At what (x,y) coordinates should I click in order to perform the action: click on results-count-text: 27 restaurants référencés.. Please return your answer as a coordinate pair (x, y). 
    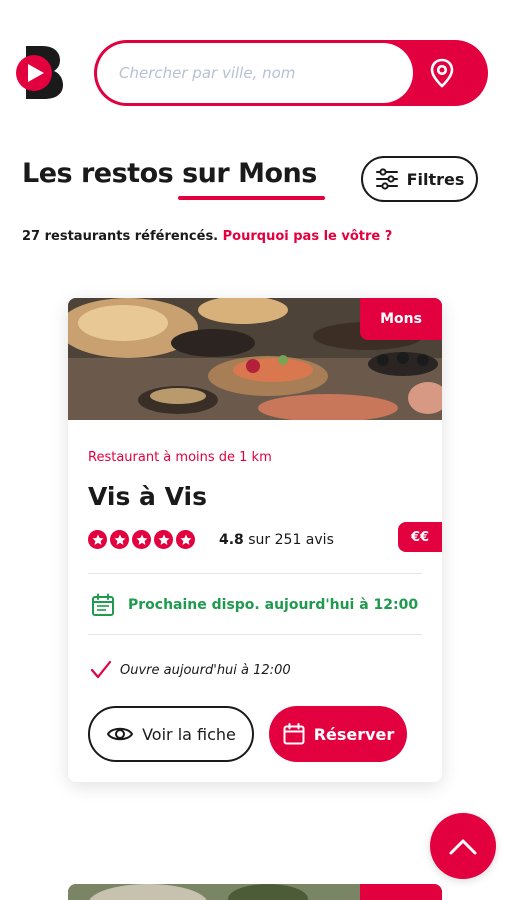
    Looking at the image, I should click on (120, 236).